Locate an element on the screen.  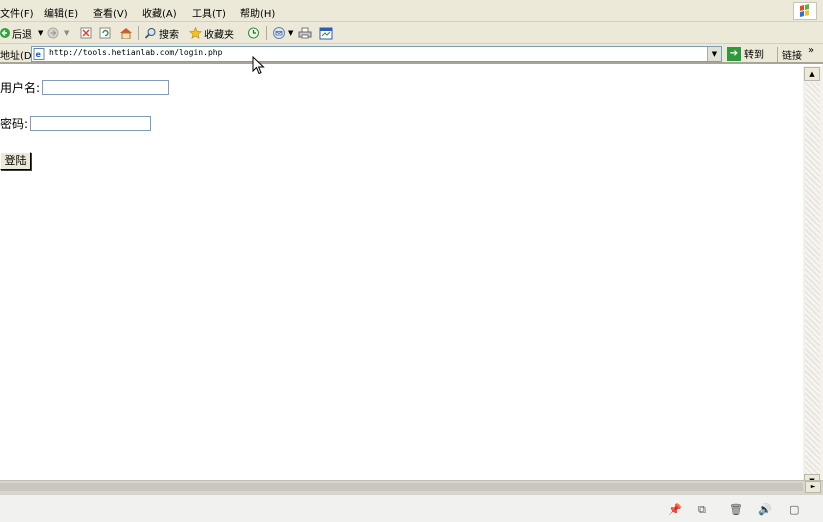
username-row: 用户名: is located at coordinates (85, 87).